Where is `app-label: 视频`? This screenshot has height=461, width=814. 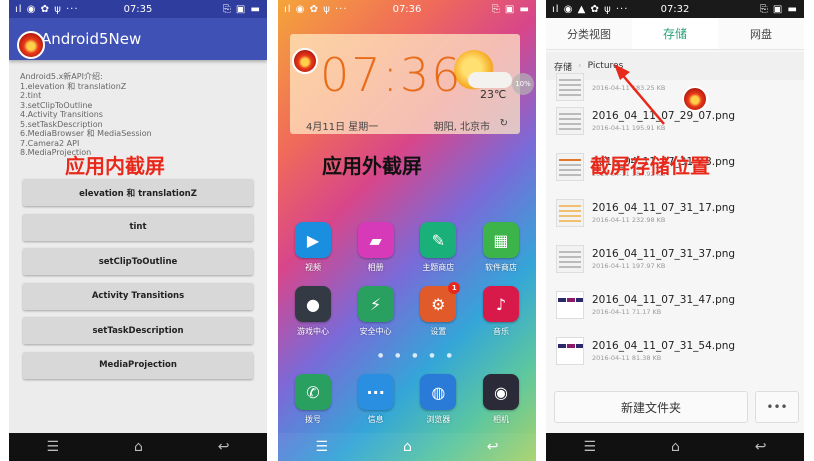
app-label: 视频 is located at coordinates (313, 267).